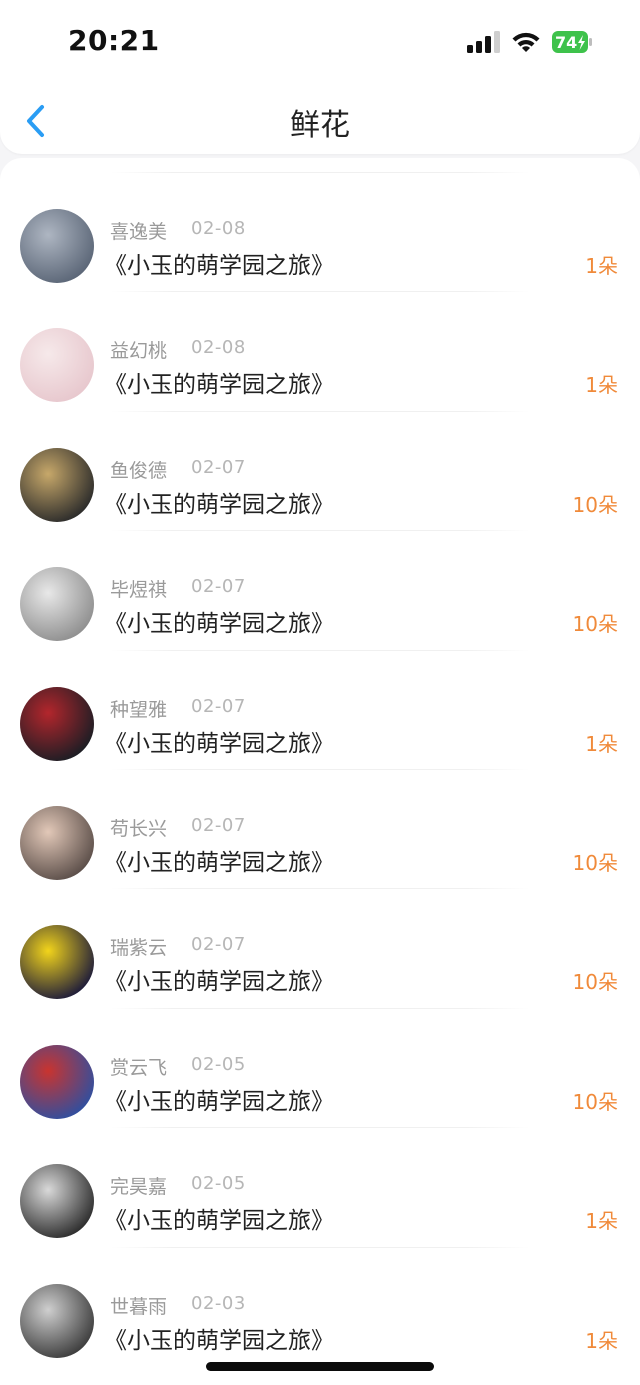  What do you see at coordinates (320, 231) in the screenshot?
I see `list-item: 喜逸美 02-08 《小玉的萌学园之旅》 1朵` at bounding box center [320, 231].